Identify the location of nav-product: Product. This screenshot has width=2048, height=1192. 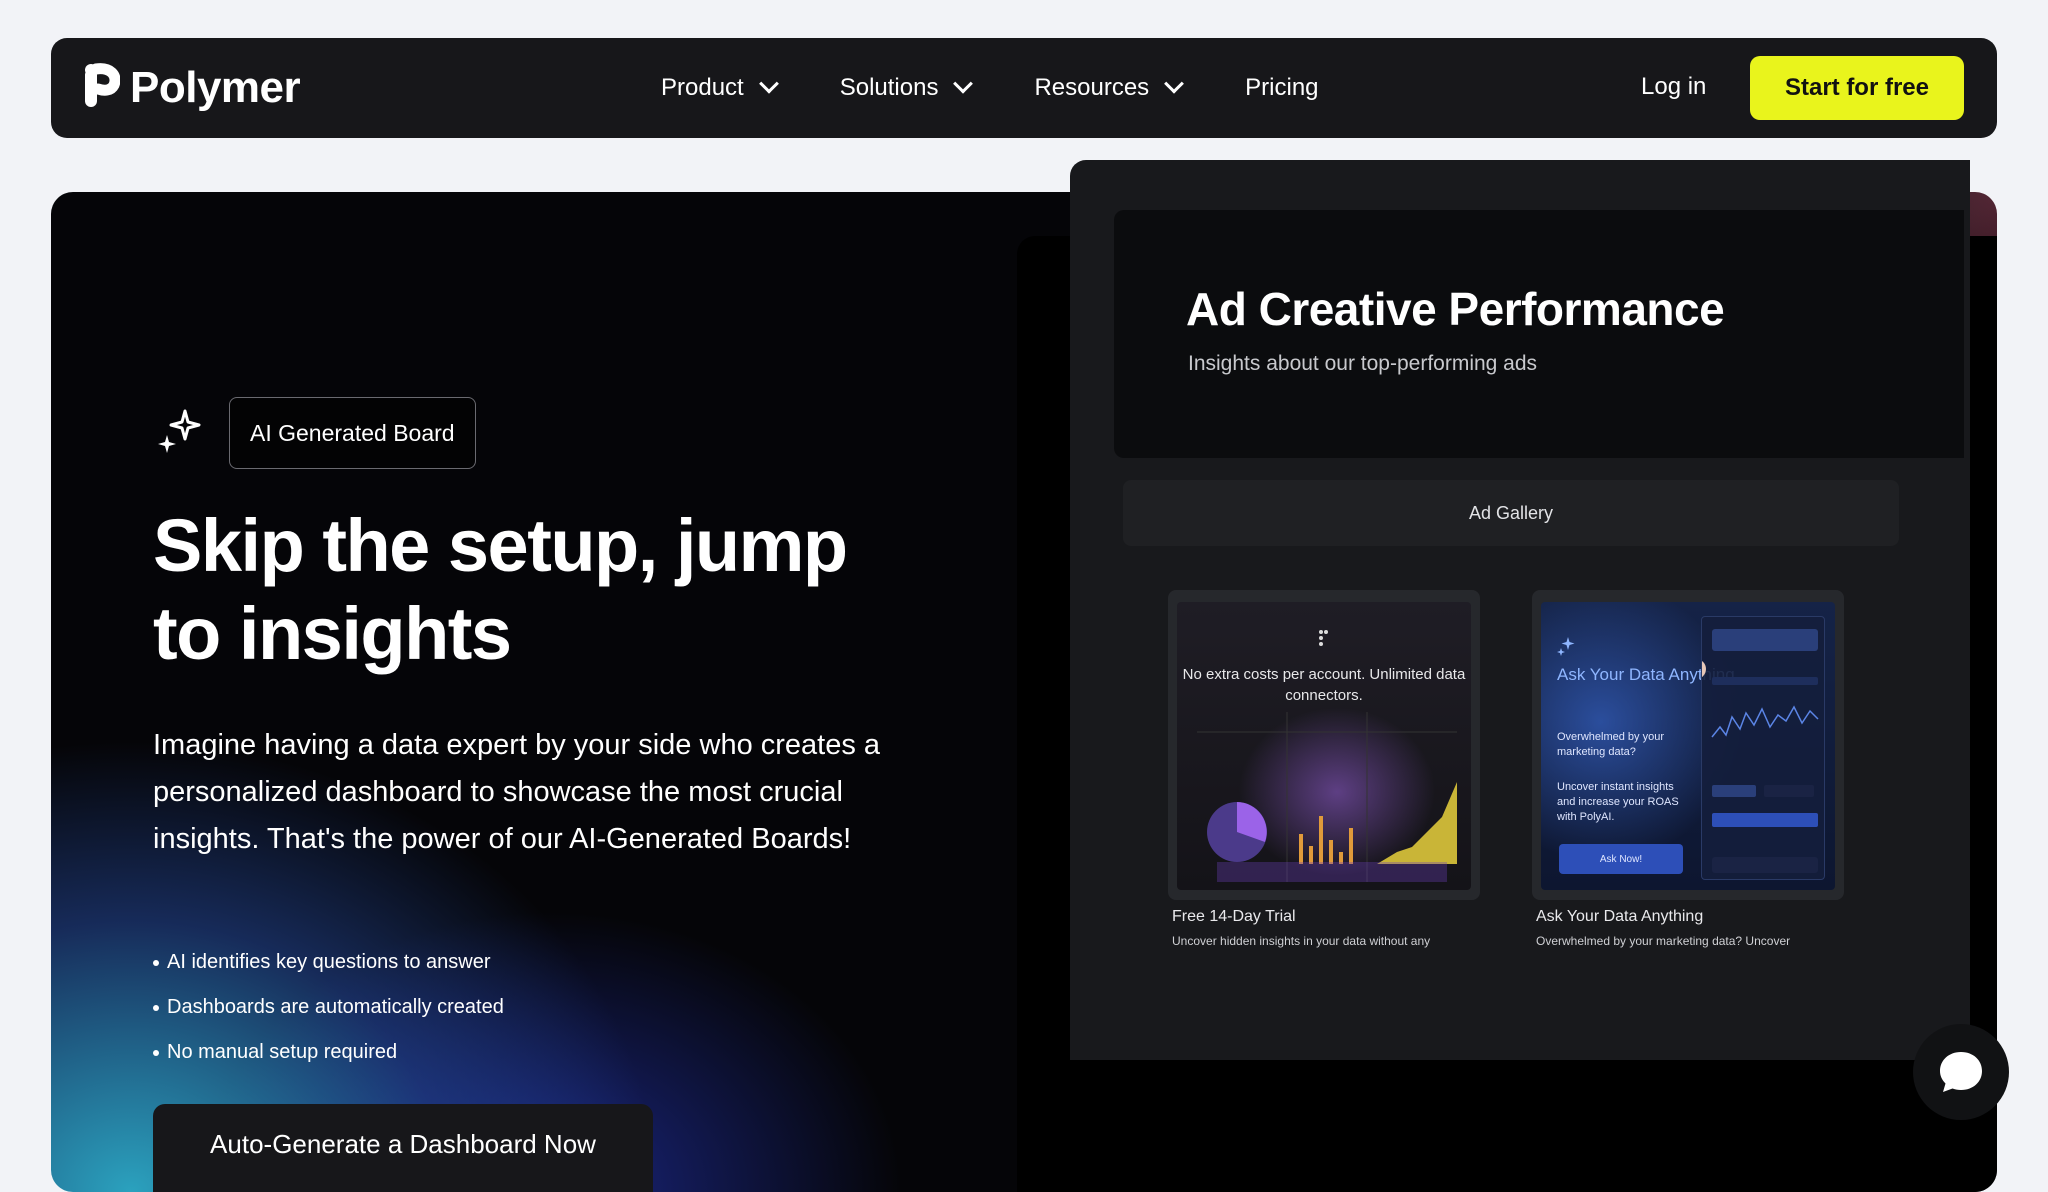
(720, 87).